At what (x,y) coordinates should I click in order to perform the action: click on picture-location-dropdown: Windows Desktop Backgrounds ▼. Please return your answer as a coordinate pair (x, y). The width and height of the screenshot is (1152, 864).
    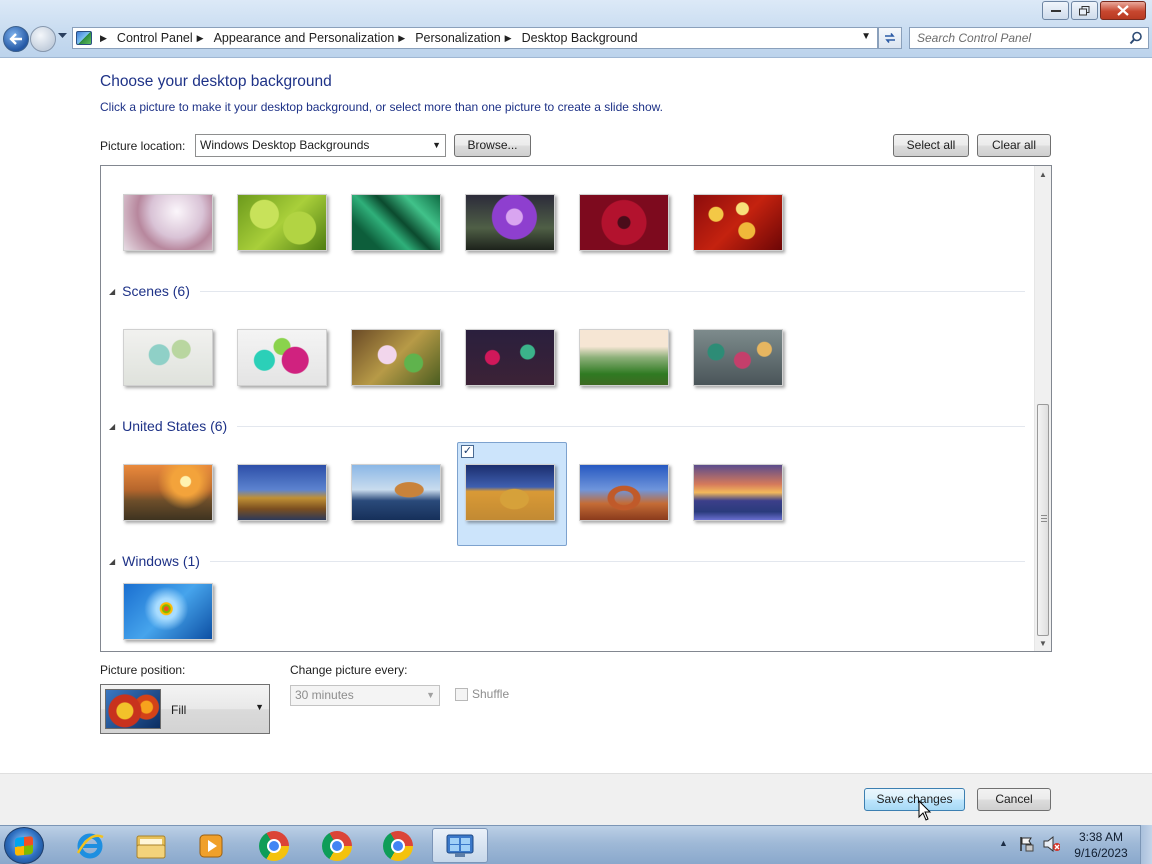
    Looking at the image, I should click on (320, 145).